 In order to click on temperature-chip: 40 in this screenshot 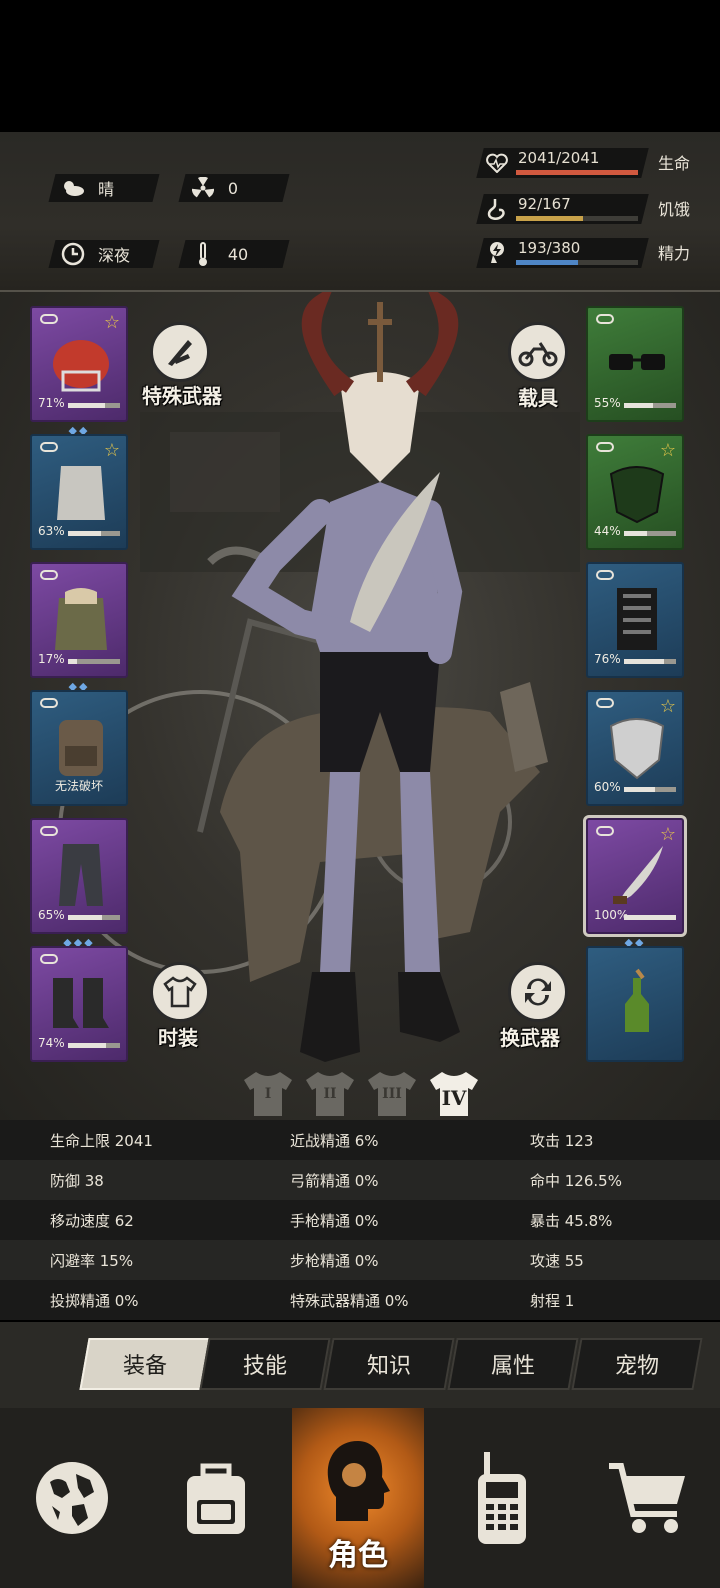, I will do `click(234, 254)`.